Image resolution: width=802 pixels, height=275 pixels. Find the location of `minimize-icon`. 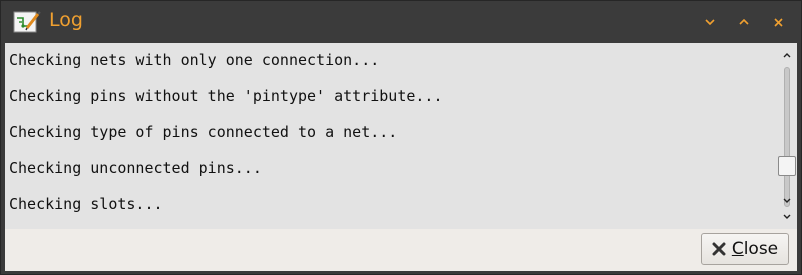

minimize-icon is located at coordinates (710, 22).